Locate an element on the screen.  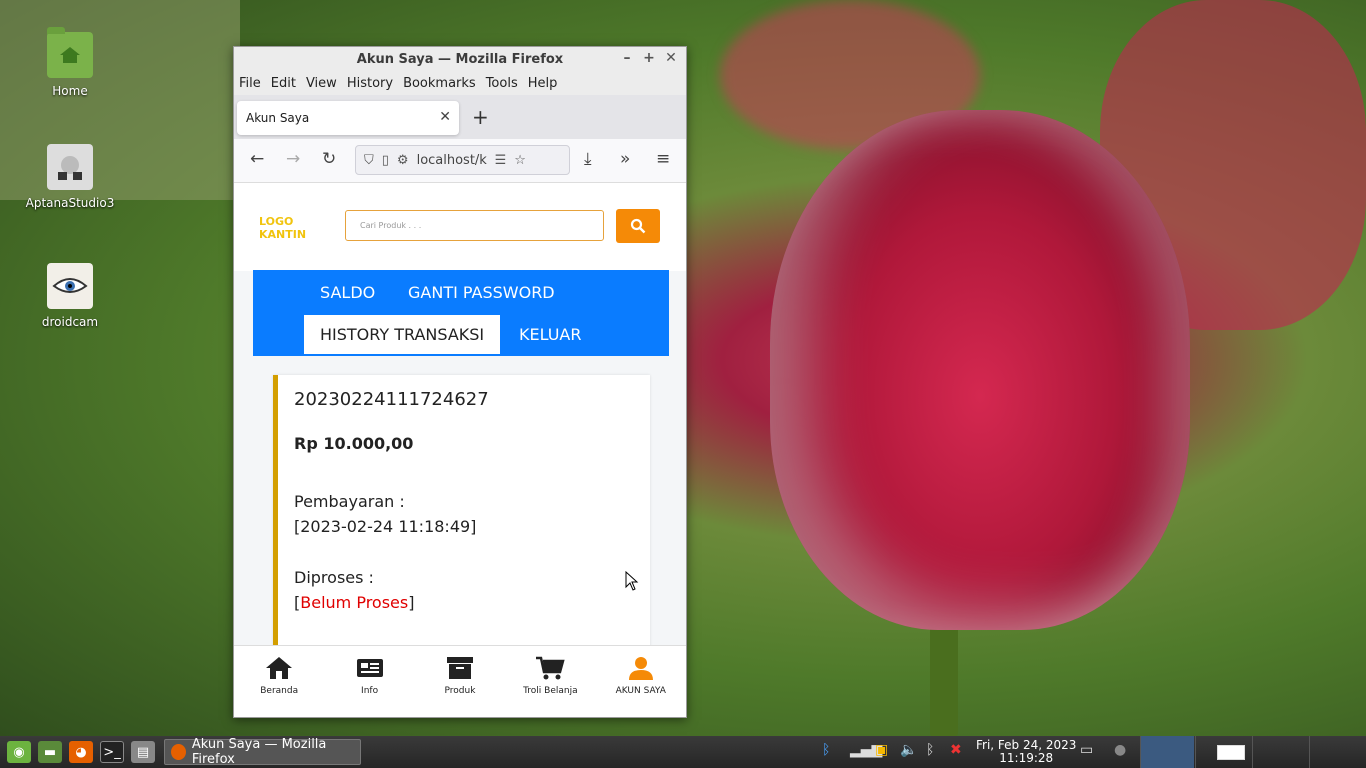
tab-history-transaksi: HISTORY TRANSAKSI is located at coordinates (402, 334).